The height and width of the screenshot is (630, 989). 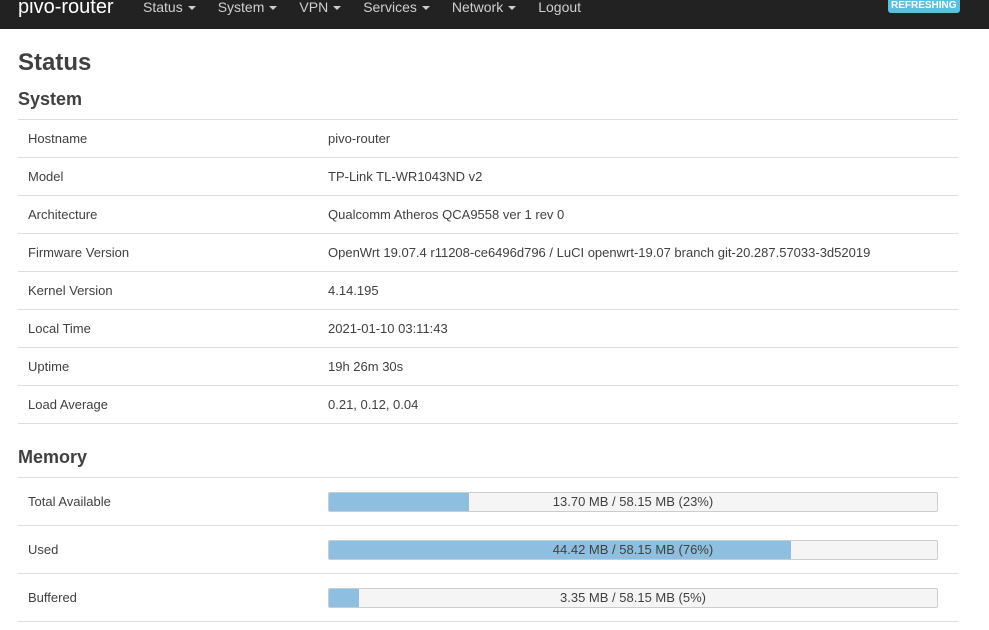 I want to click on system-row-value: TP-Link TL-WR1043ND v2, so click(x=643, y=176).